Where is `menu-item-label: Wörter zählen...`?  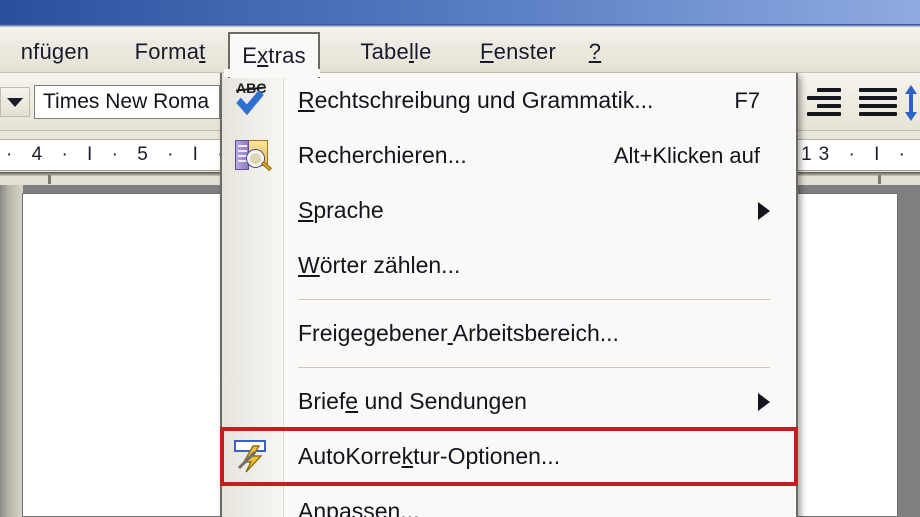
menu-item-label: Wörter zählen... is located at coordinates (379, 265).